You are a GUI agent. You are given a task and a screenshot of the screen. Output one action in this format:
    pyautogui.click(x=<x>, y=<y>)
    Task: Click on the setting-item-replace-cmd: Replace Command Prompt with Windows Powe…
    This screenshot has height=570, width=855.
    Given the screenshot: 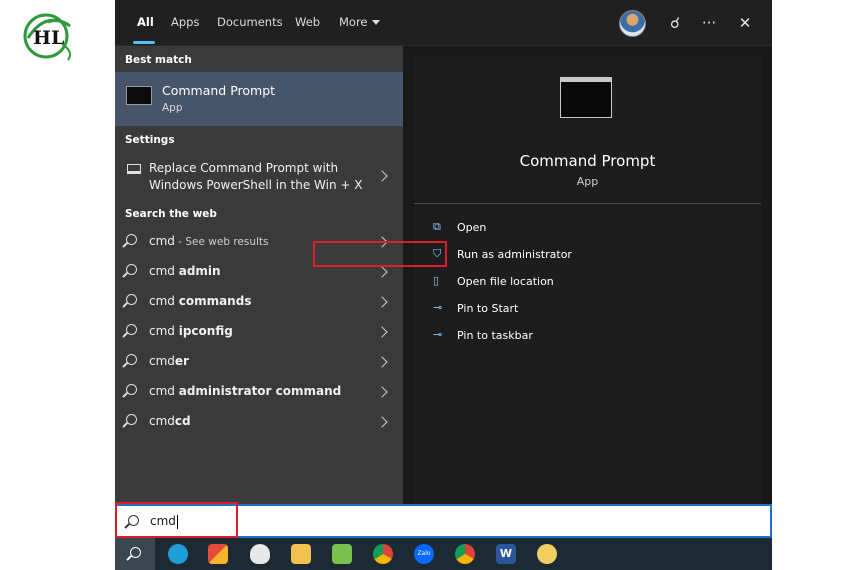 What is the action you would take?
    pyautogui.click(x=259, y=177)
    